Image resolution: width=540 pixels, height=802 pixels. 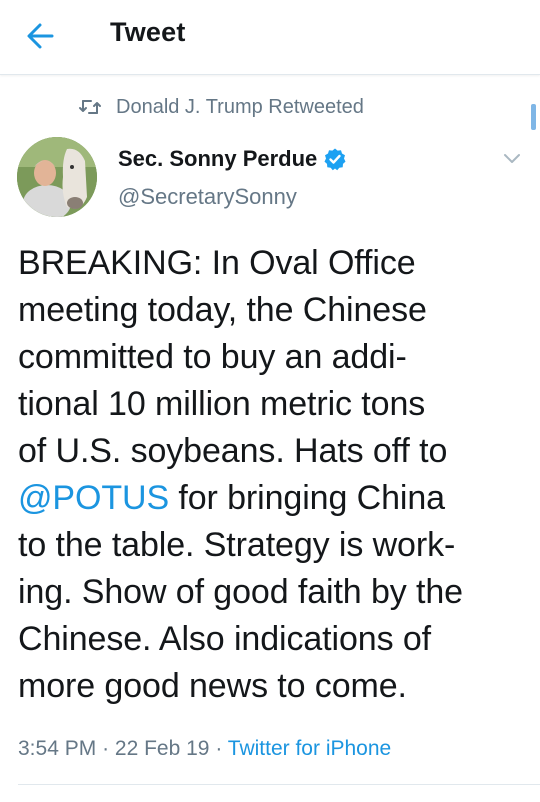 I want to click on tweet-text-line: committed to buy an addi-, so click(x=275, y=357).